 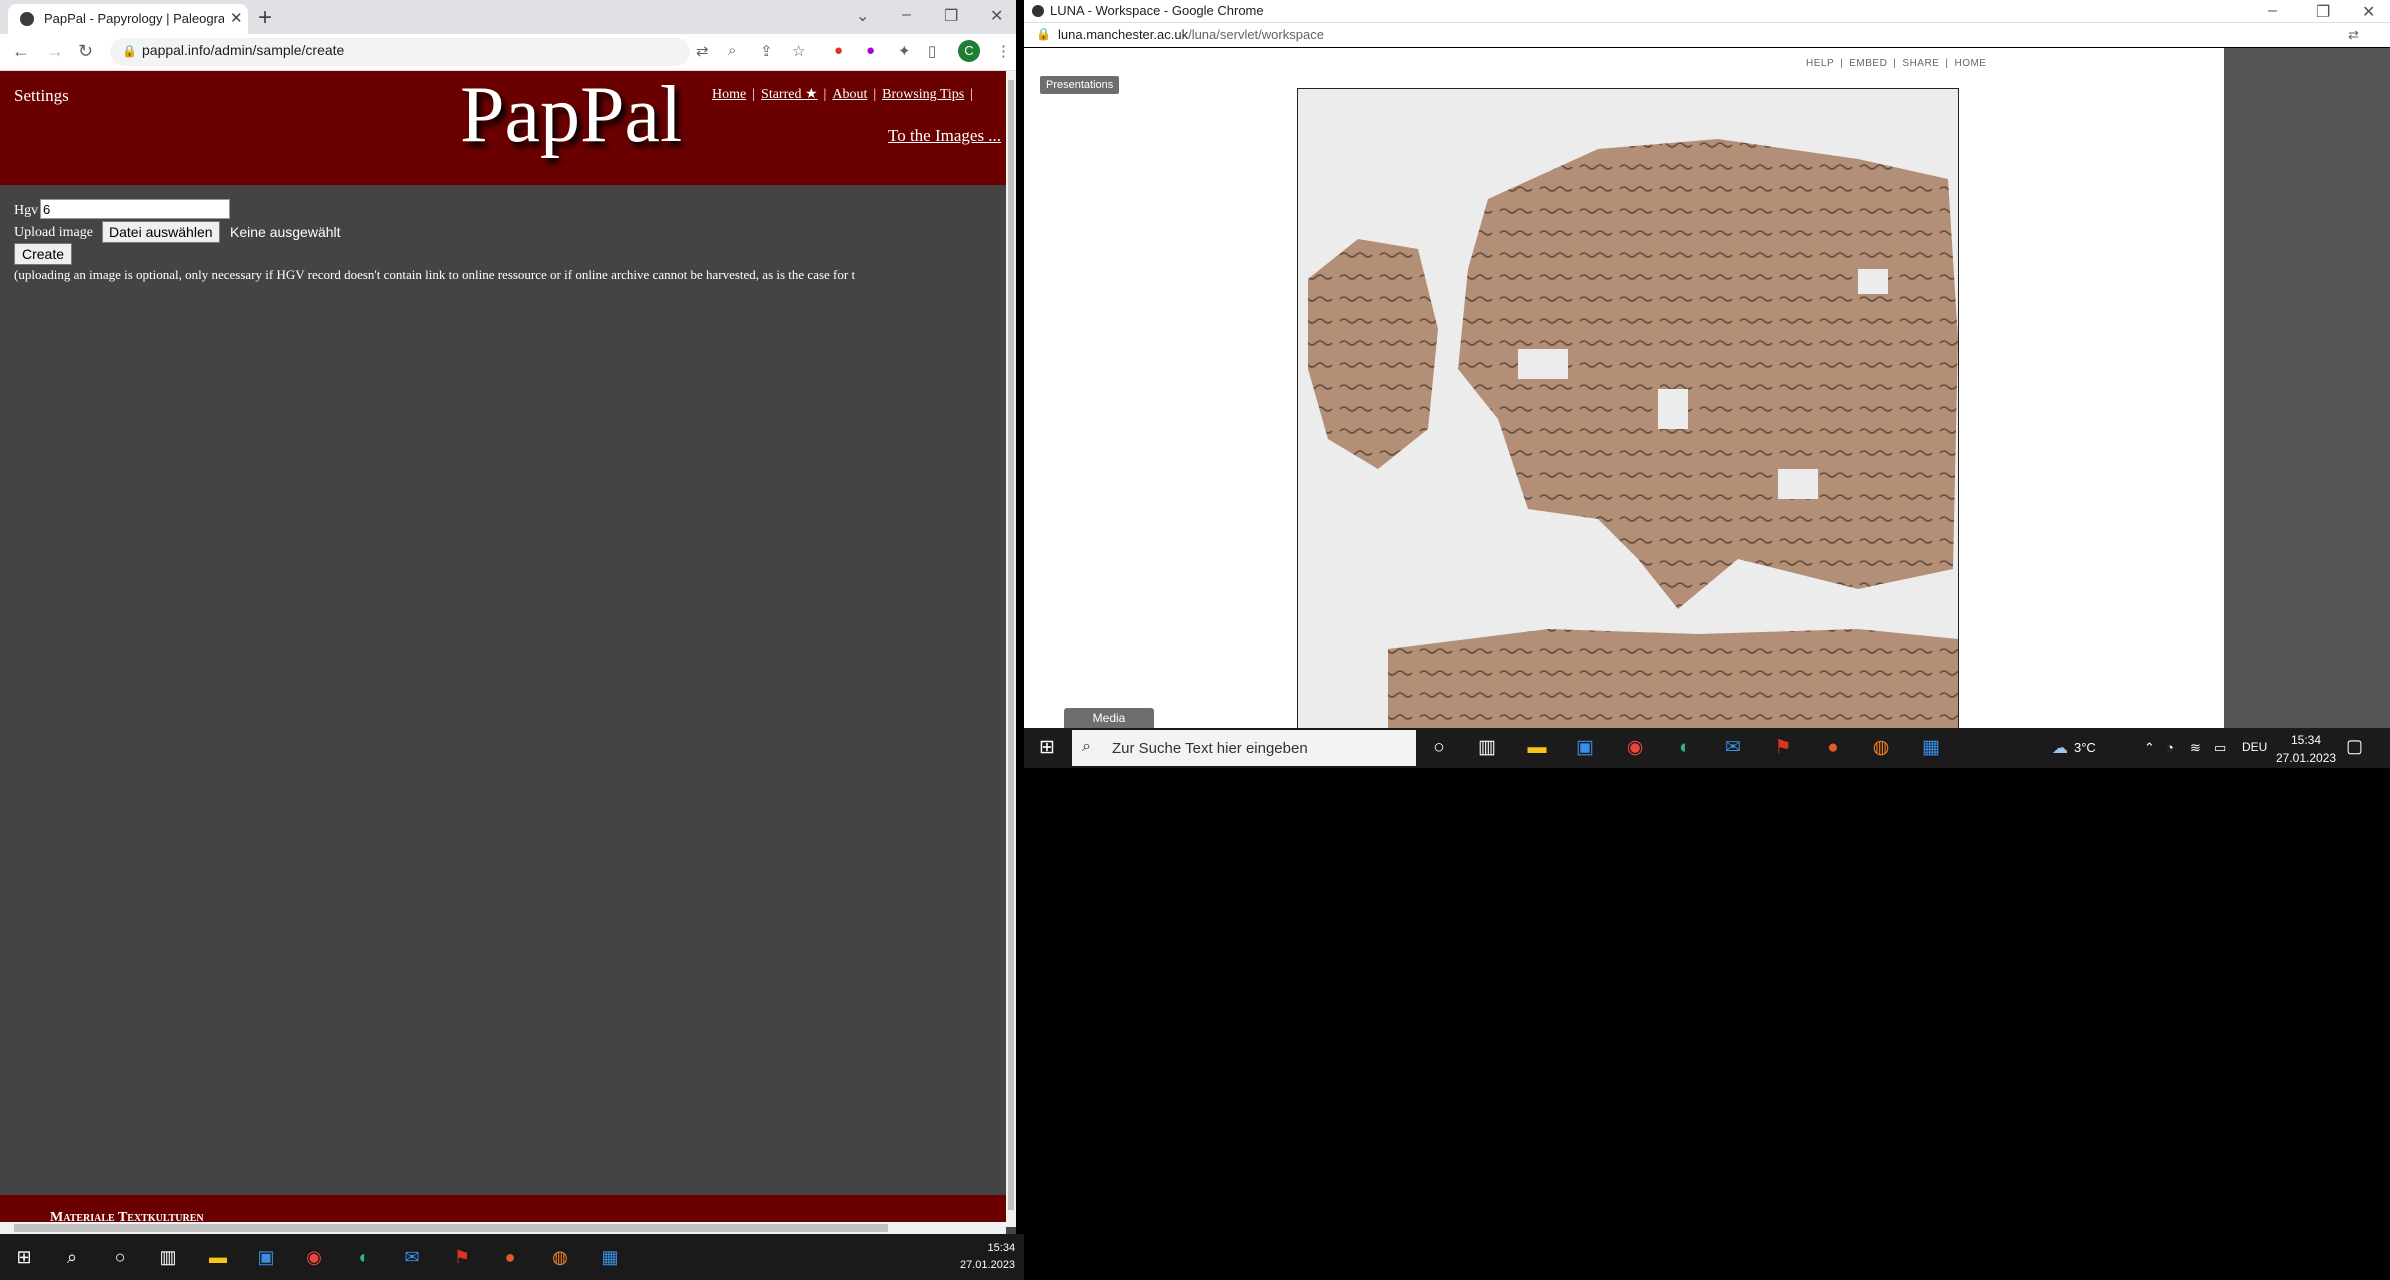 What do you see at coordinates (732, 50) in the screenshot?
I see `zoom-icon: ⌕` at bounding box center [732, 50].